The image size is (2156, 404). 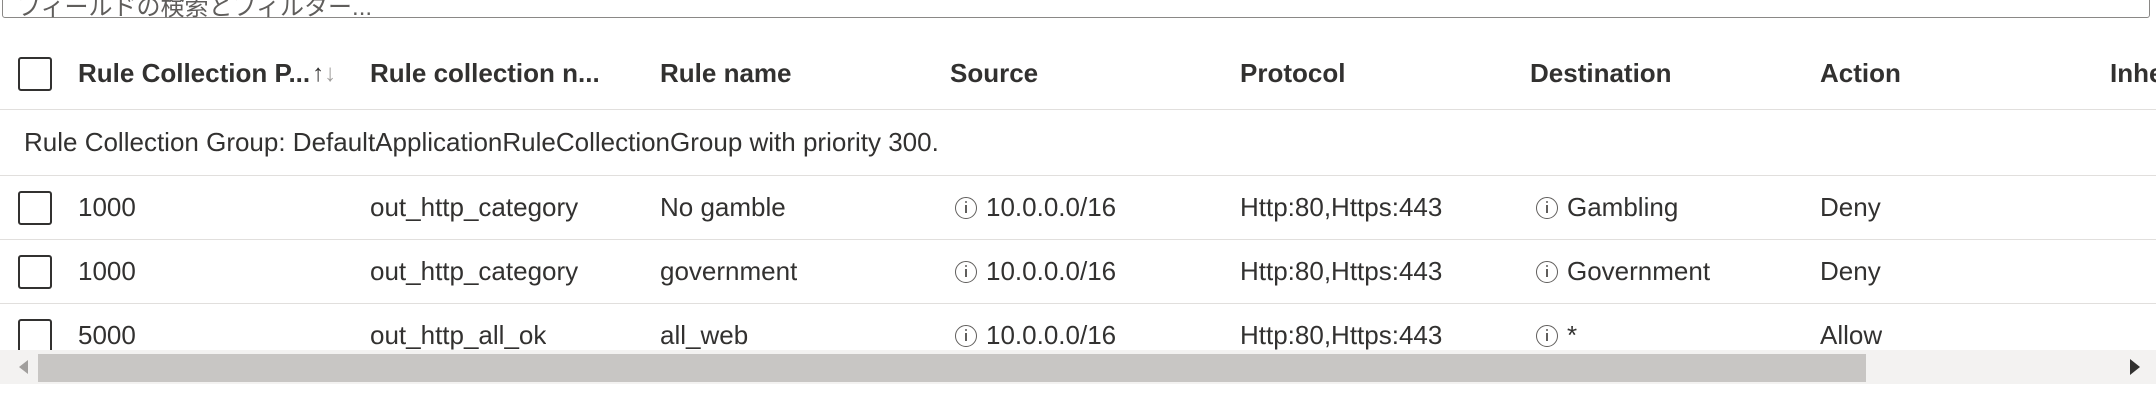 I want to click on horizontal-scrollbar, so click(x=1078, y=367).